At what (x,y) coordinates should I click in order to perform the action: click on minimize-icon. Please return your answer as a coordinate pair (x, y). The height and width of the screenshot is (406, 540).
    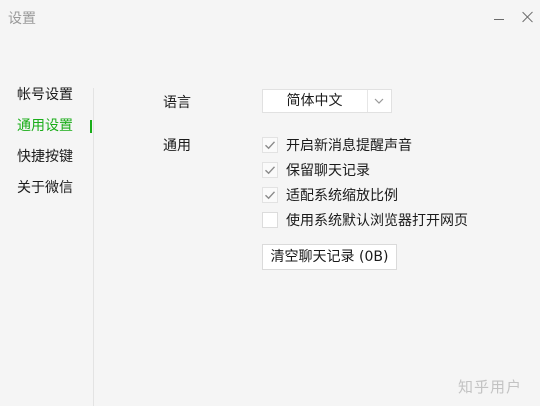
    Looking at the image, I should click on (499, 19).